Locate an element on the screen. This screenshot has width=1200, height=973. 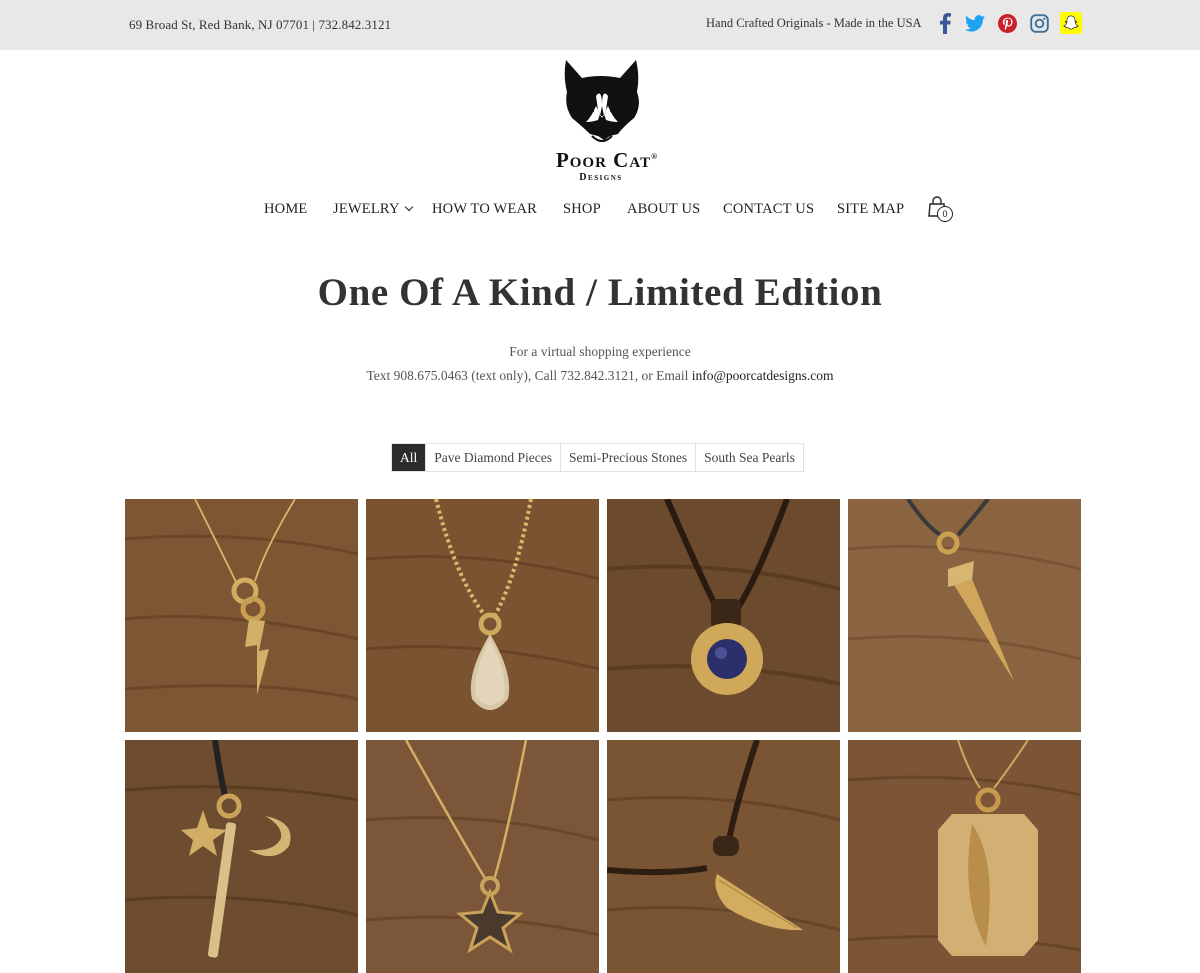
pinterest-icon is located at coordinates (1007, 23).